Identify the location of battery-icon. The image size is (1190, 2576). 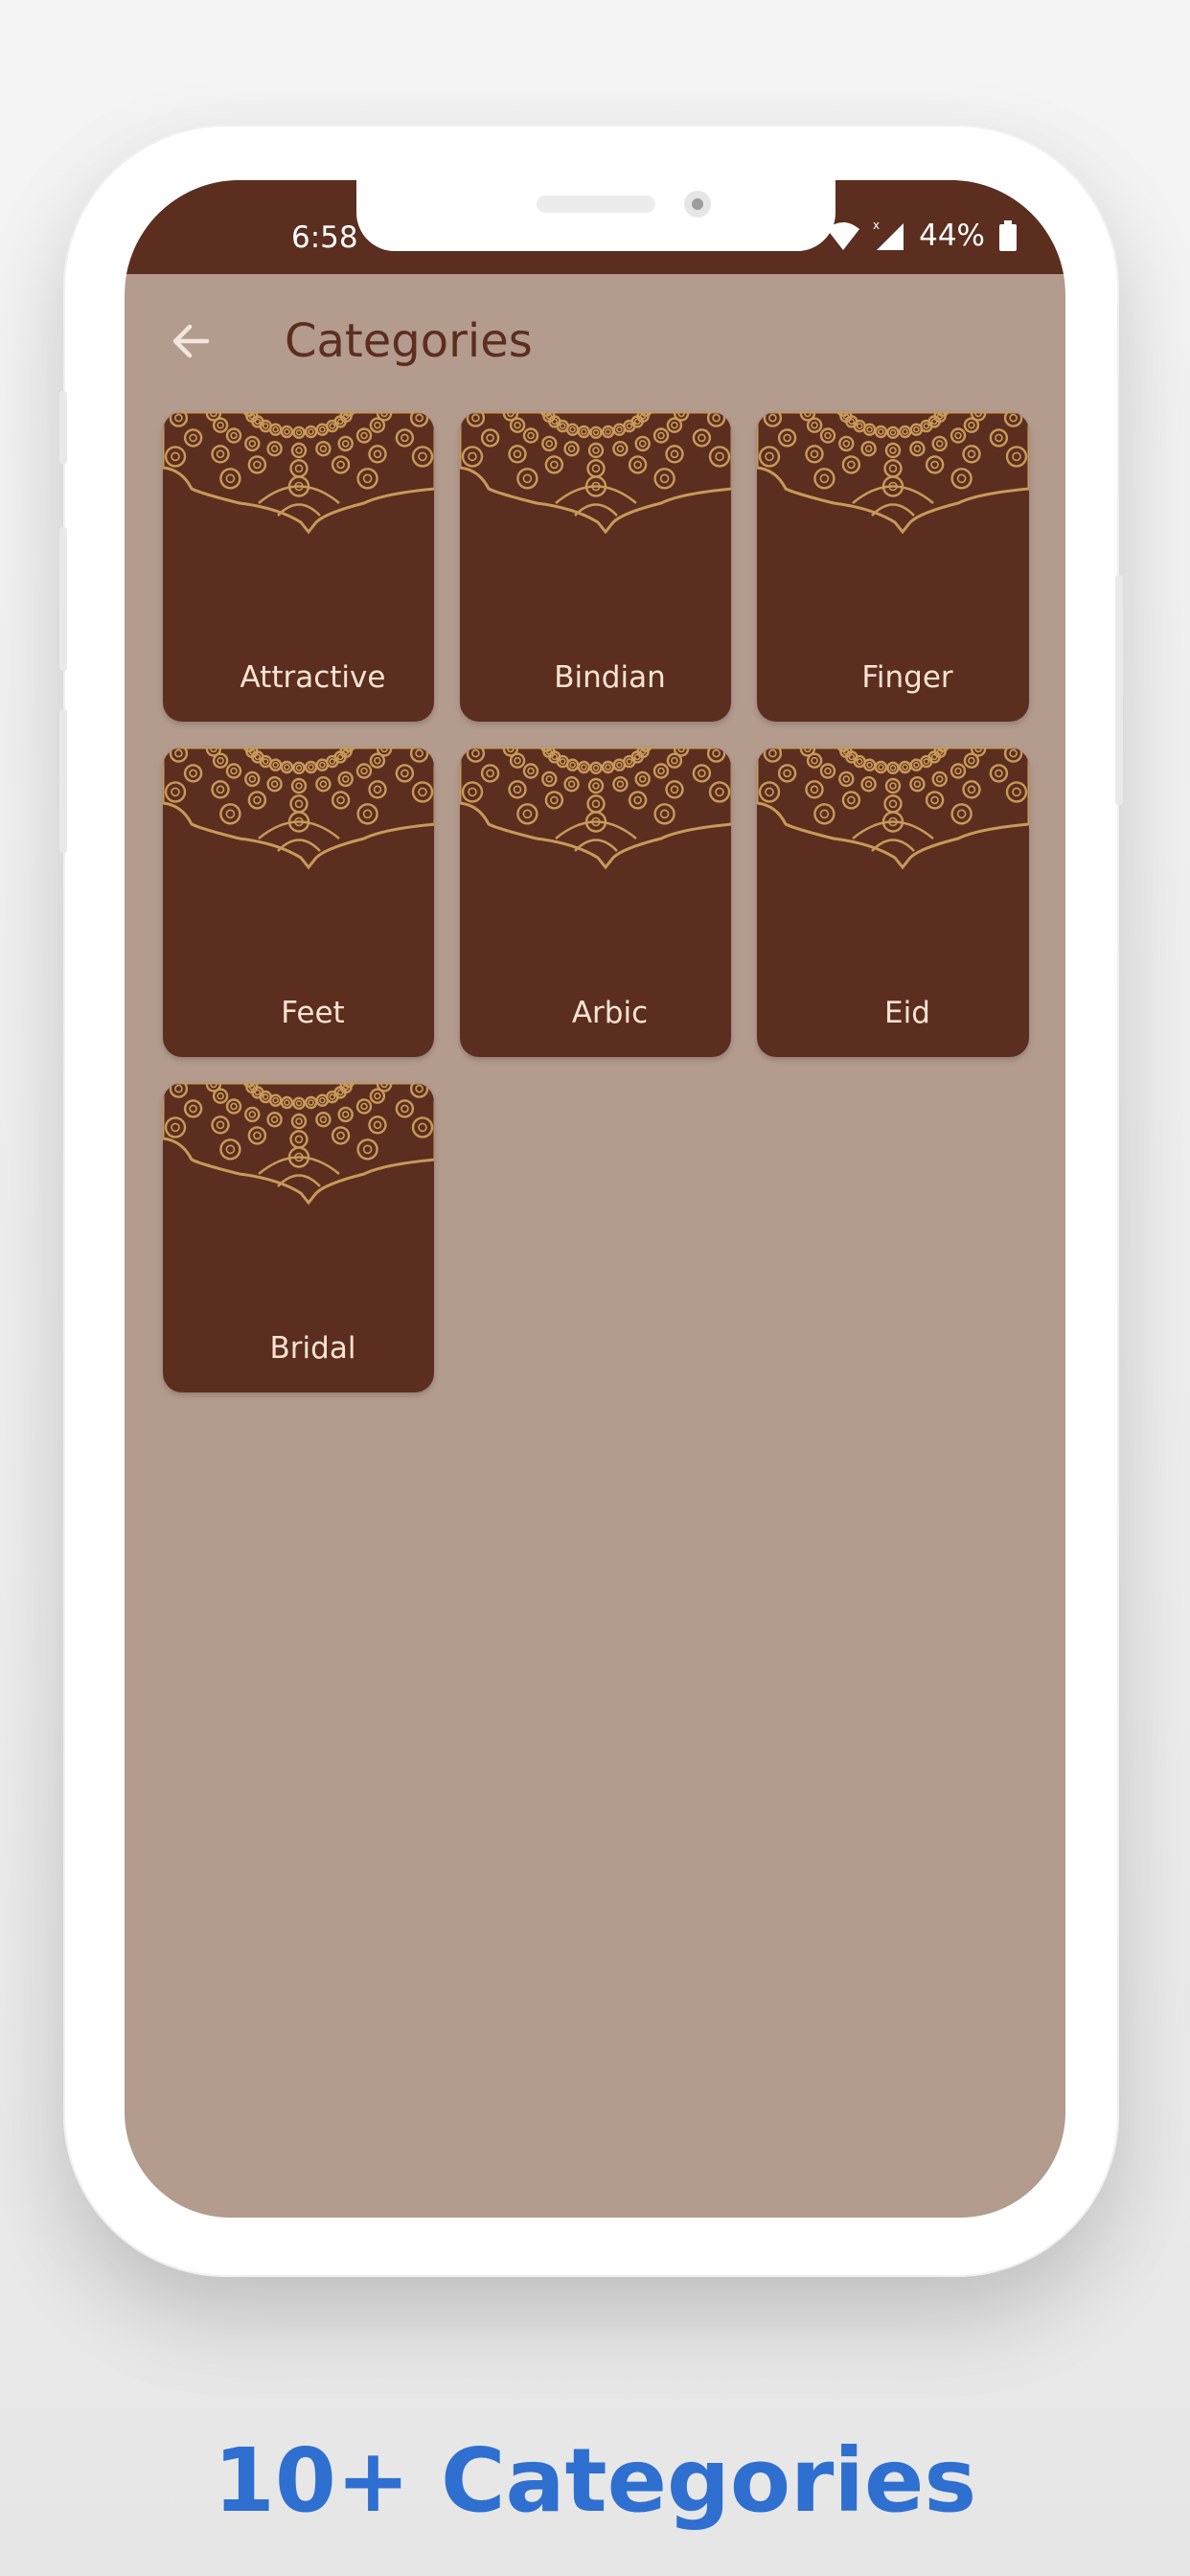
(1008, 235).